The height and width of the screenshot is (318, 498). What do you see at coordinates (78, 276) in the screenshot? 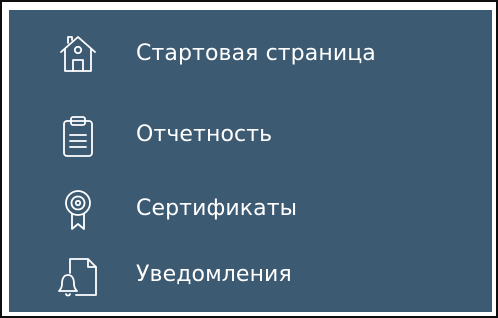
I see `bell-document-icon` at bounding box center [78, 276].